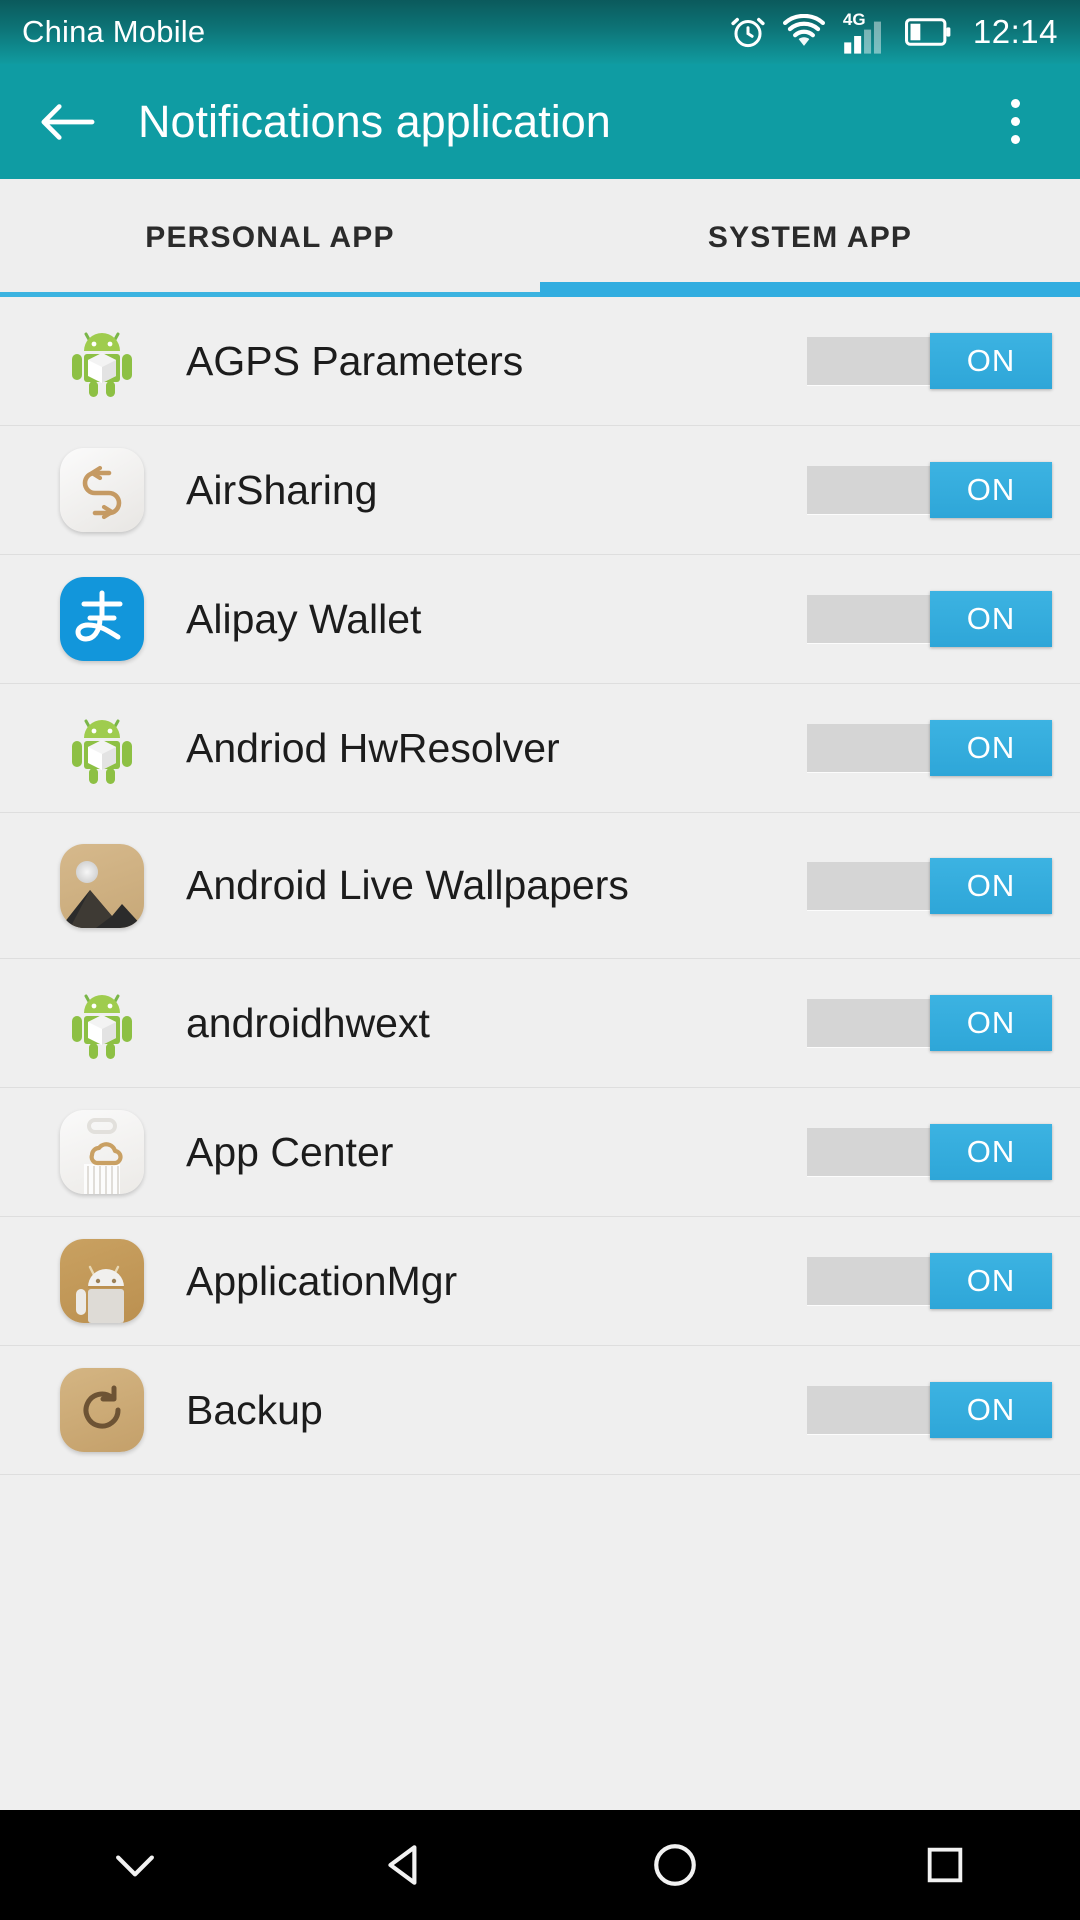 This screenshot has width=1080, height=1920. Describe the element at coordinates (102, 490) in the screenshot. I see `airsharing-icon` at that location.